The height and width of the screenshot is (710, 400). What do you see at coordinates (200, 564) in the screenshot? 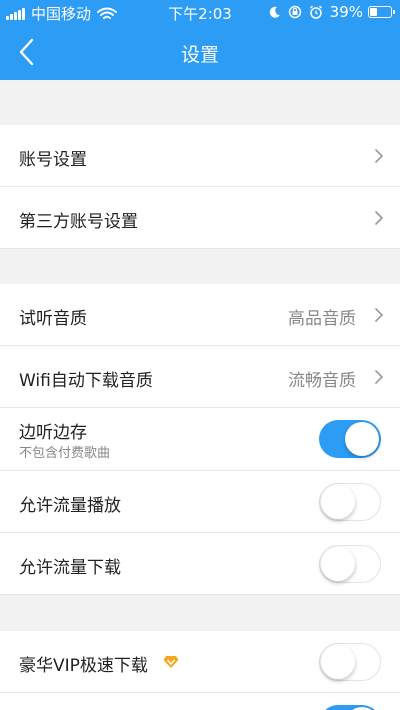
I see `setting-allow-data-download: 允许流量下载` at bounding box center [200, 564].